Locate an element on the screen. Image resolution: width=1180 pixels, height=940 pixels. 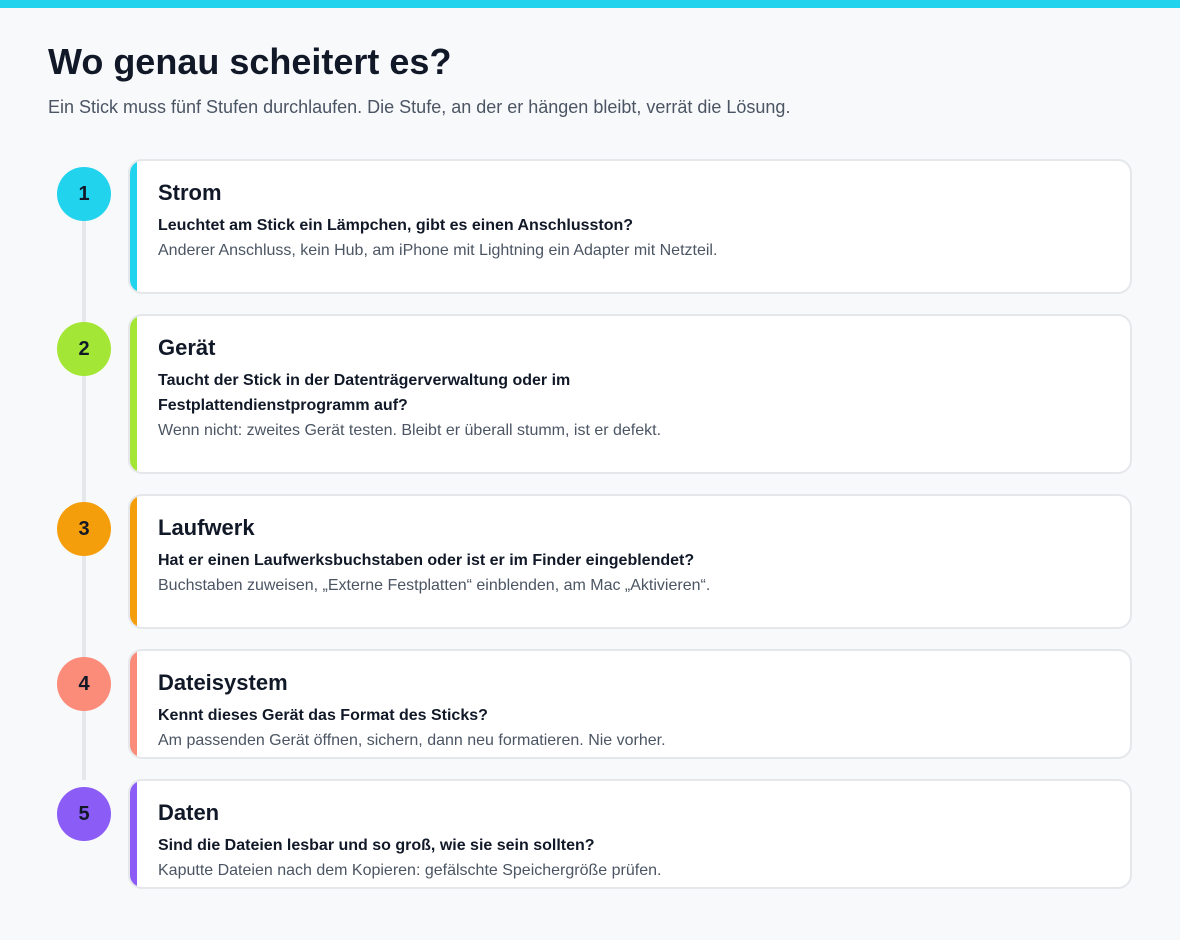
step-number: 5 is located at coordinates (84, 813).